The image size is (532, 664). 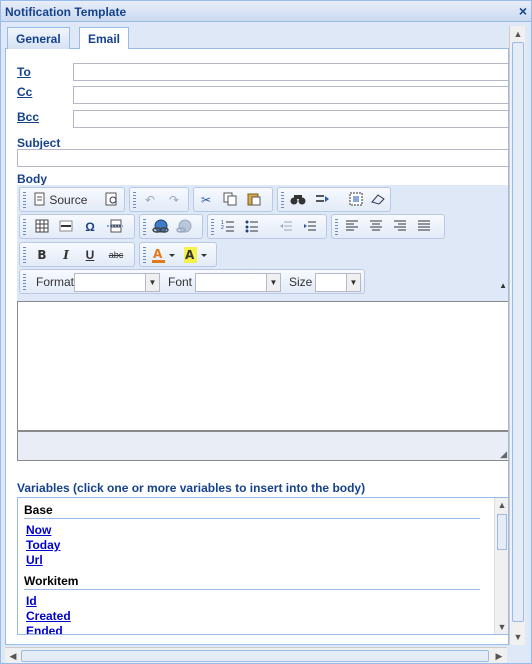 I want to click on body-label: Body, so click(x=32, y=179).